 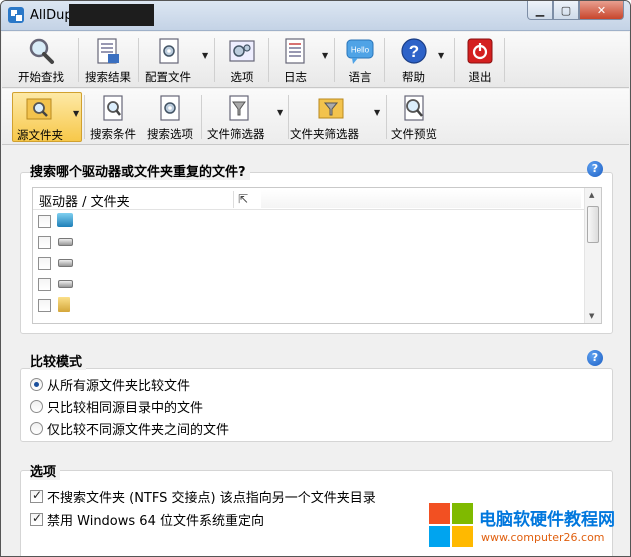 What do you see at coordinates (543, 537) in the screenshot?
I see `watermark-url: www.computer26.com` at bounding box center [543, 537].